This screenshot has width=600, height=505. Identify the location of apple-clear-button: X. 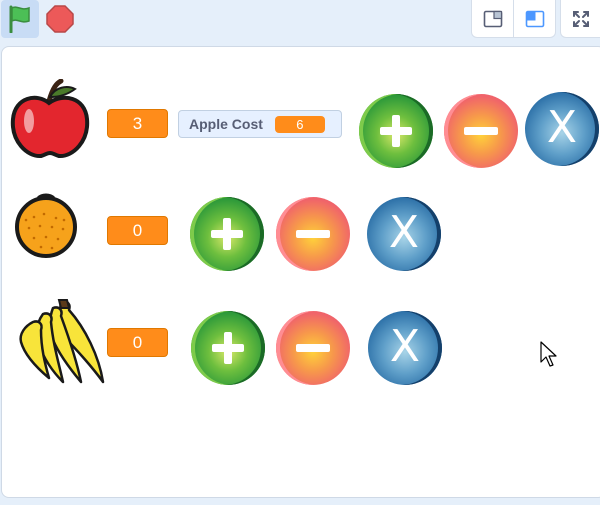
(562, 129).